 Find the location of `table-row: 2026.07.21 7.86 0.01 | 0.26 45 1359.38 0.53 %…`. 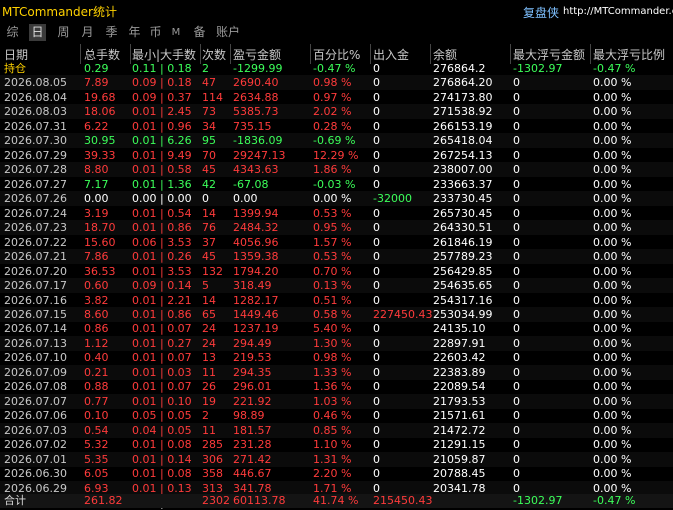

table-row: 2026.07.21 7.86 0.01 | 0.26 45 1359.38 0.53 %… is located at coordinates (336, 257).